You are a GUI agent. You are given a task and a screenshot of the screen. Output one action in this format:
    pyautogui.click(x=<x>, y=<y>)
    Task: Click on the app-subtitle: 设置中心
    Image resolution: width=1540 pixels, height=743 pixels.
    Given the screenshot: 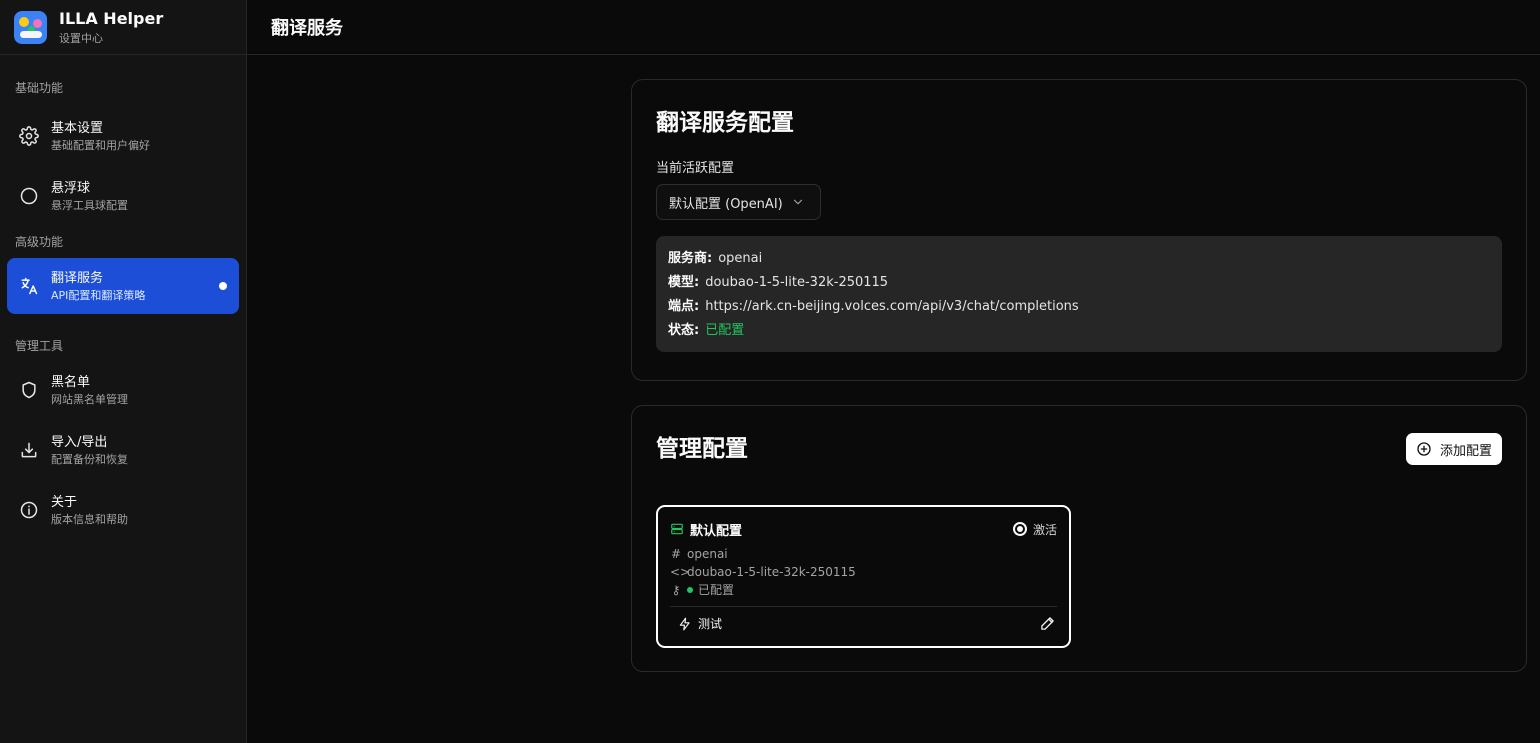 What is the action you would take?
    pyautogui.click(x=81, y=38)
    